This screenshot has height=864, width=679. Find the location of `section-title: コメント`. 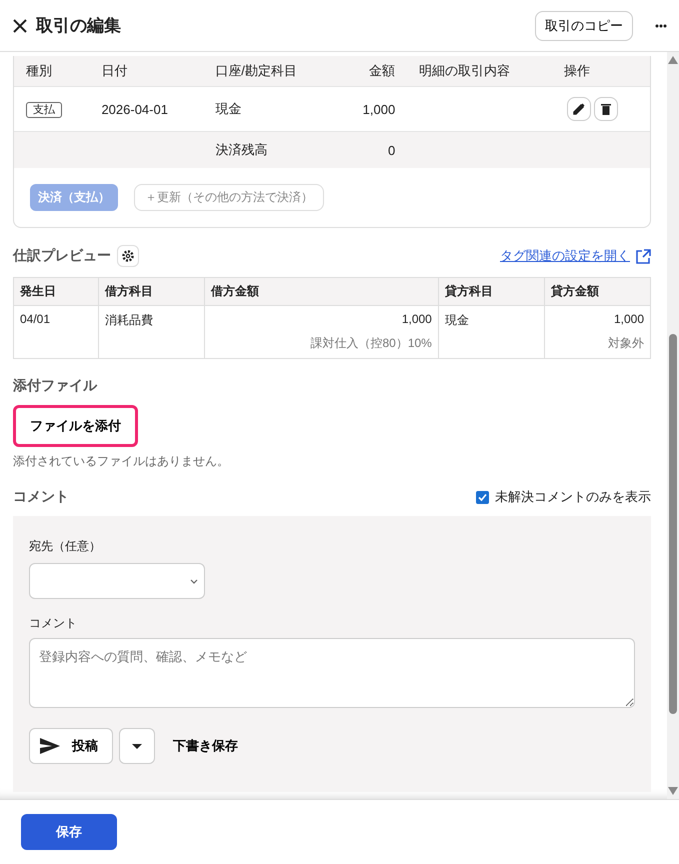

section-title: コメント is located at coordinates (41, 497).